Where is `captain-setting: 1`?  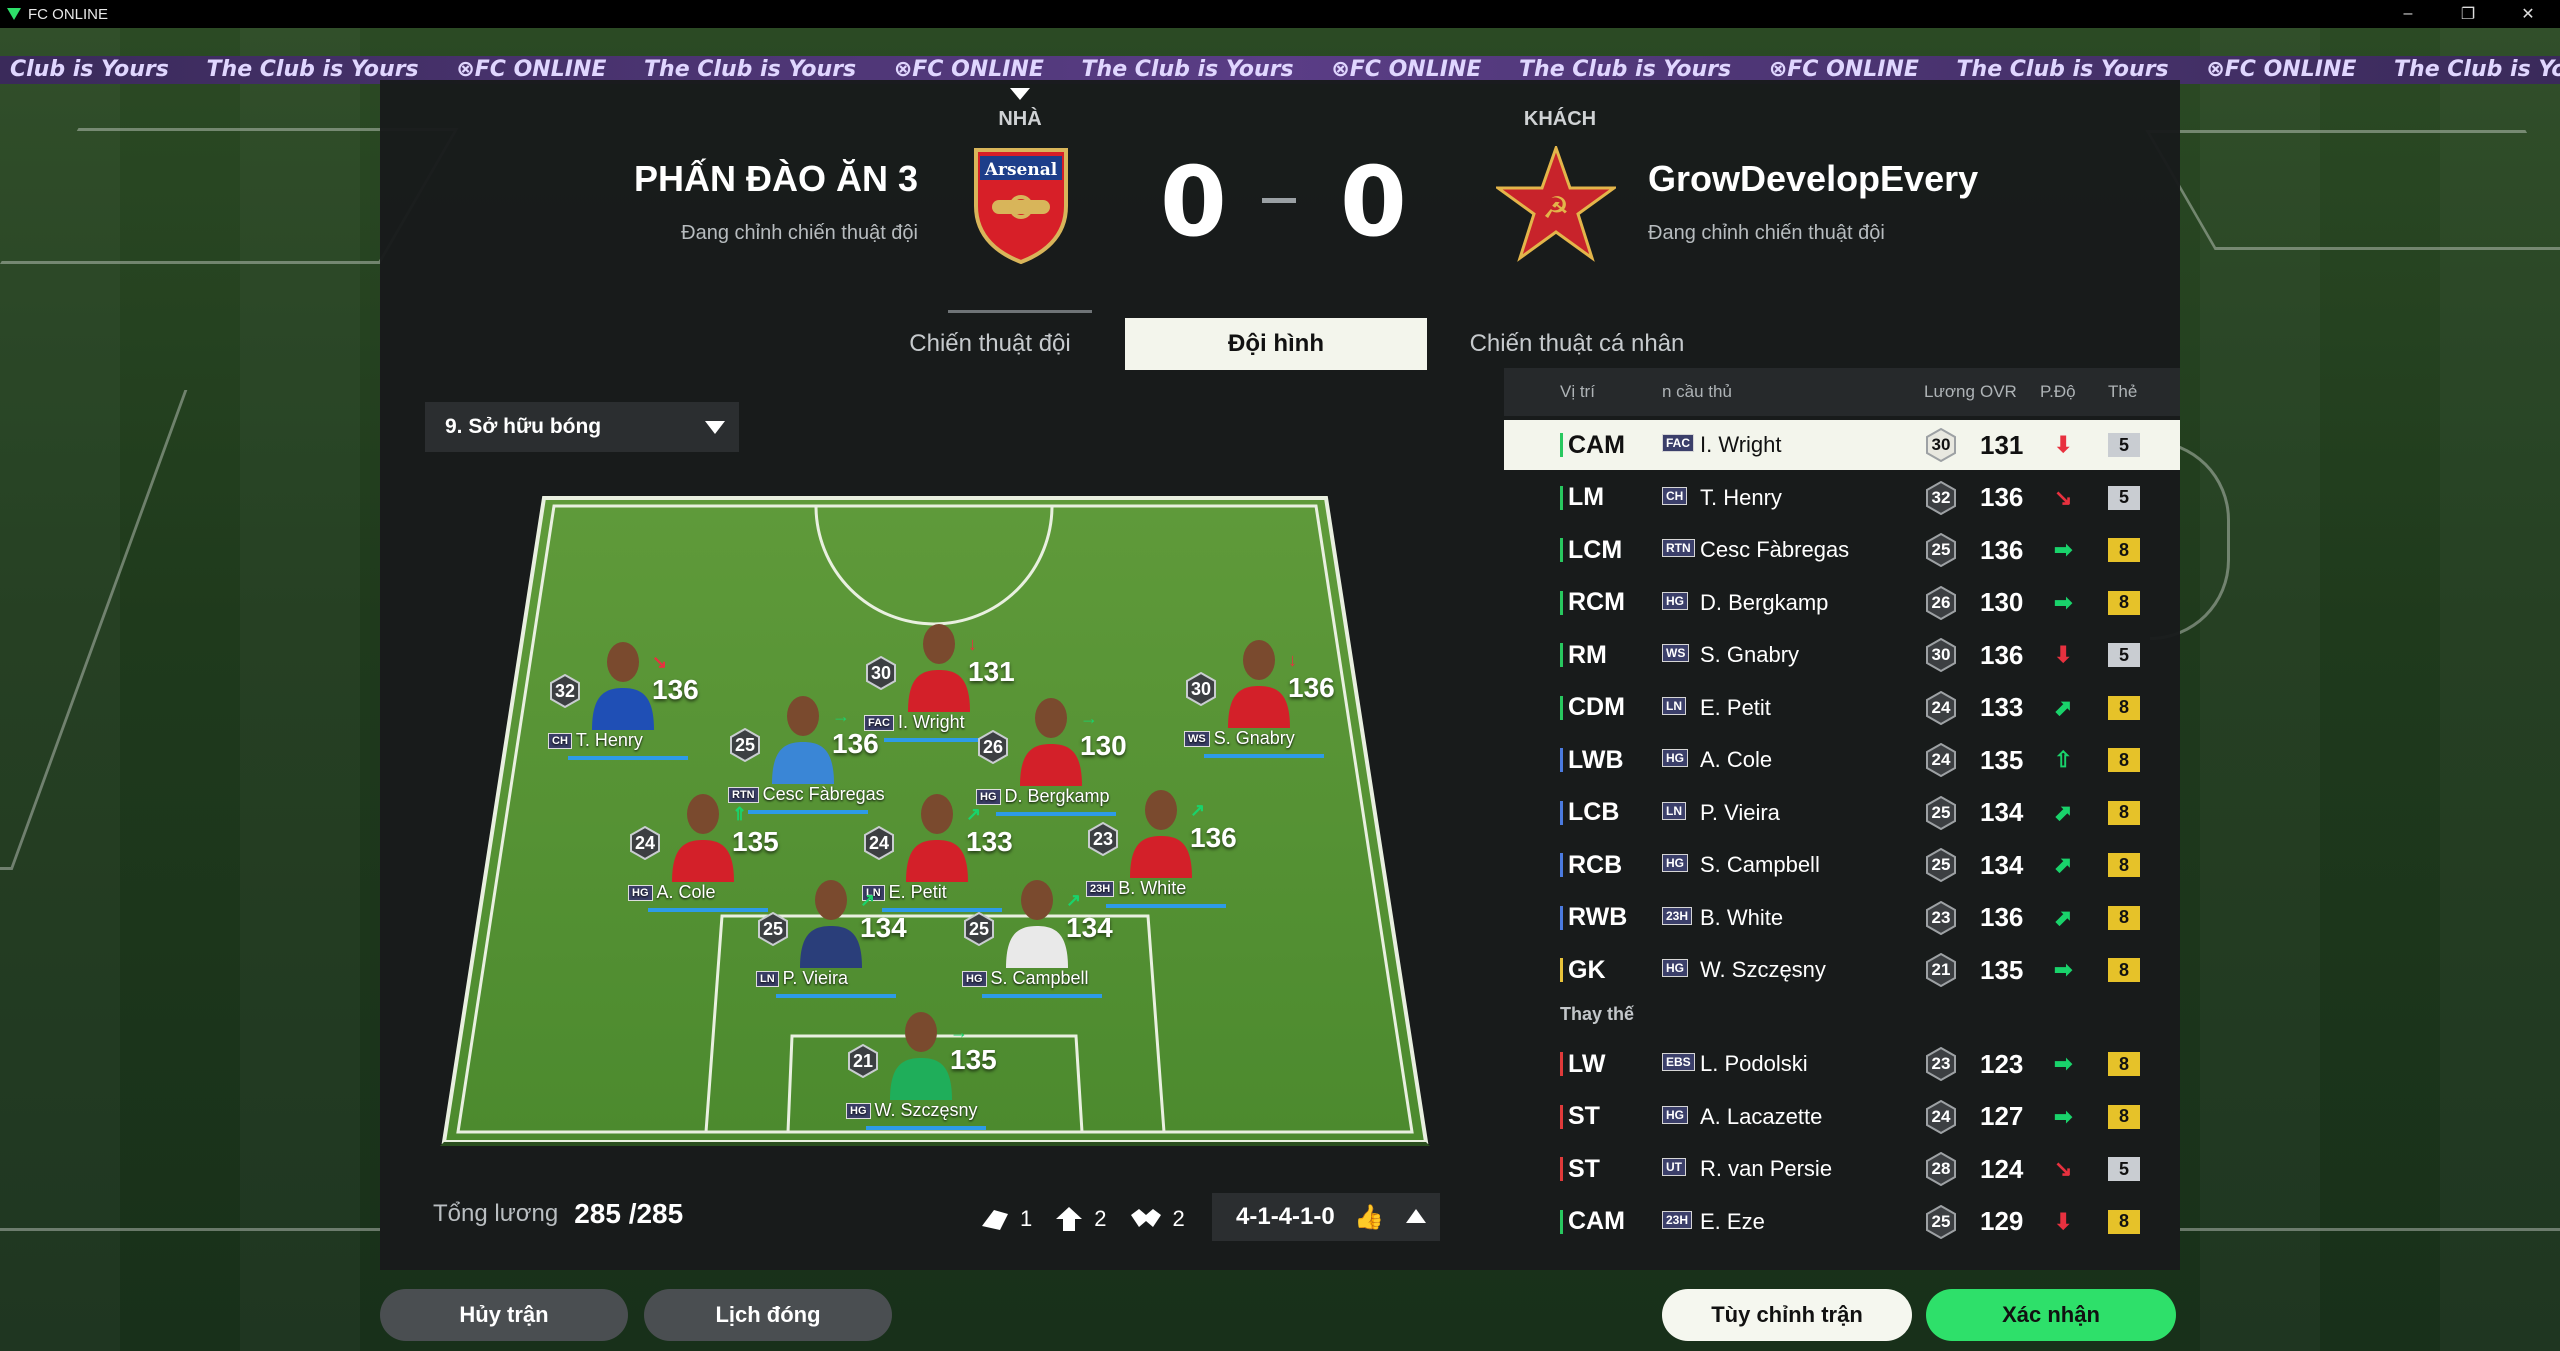
captain-setting: 1 is located at coordinates (1006, 1219).